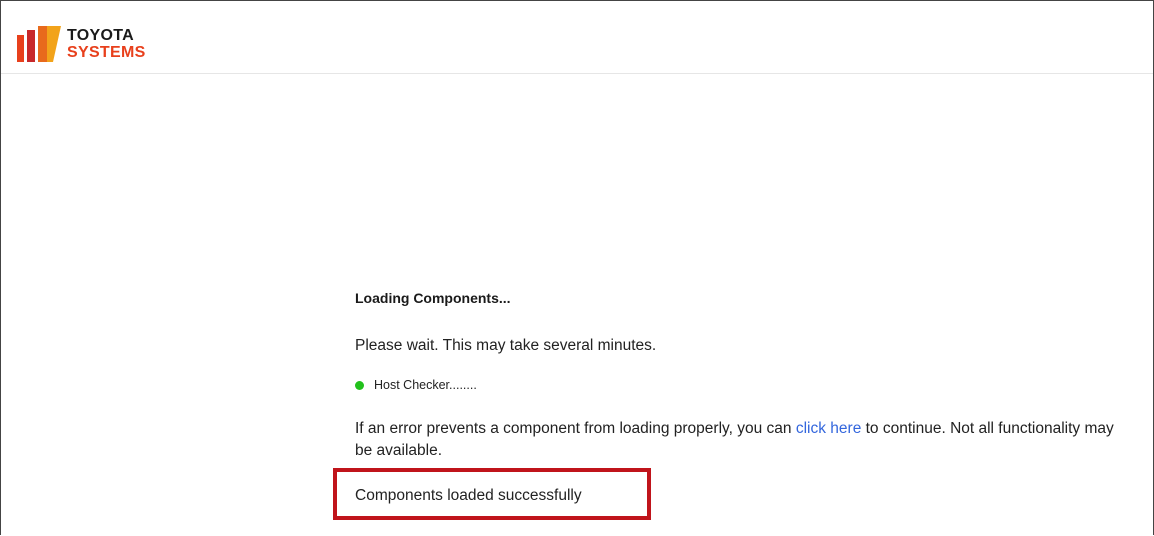 Image resolution: width=1154 pixels, height=536 pixels. I want to click on page-header: TOYOTA SYSTEMS, so click(577, 37).